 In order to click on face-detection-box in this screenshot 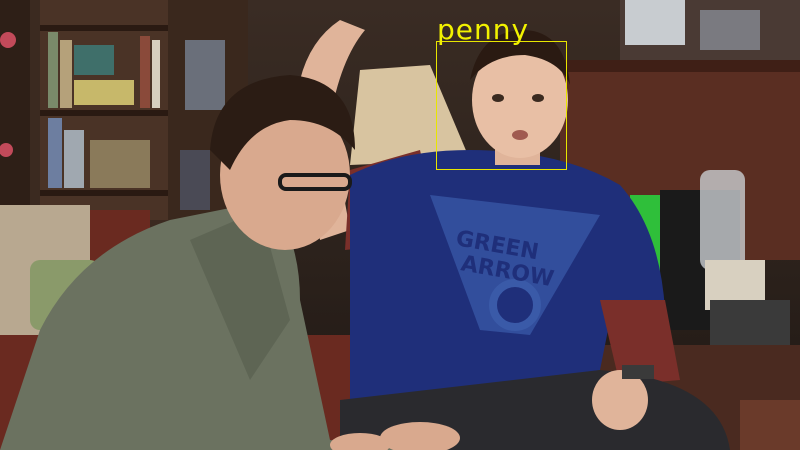, I will do `click(501, 105)`.